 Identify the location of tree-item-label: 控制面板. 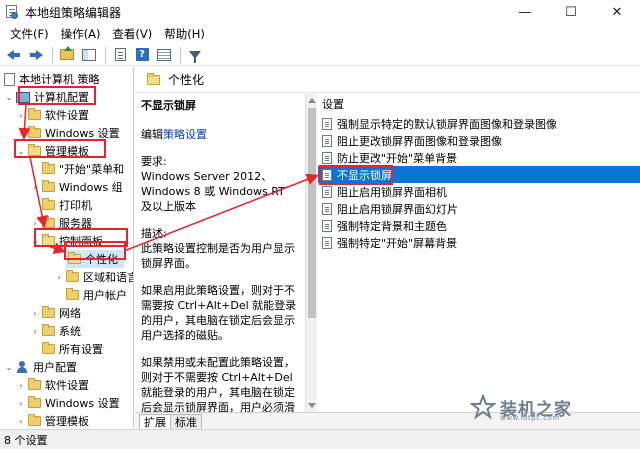
(81, 241).